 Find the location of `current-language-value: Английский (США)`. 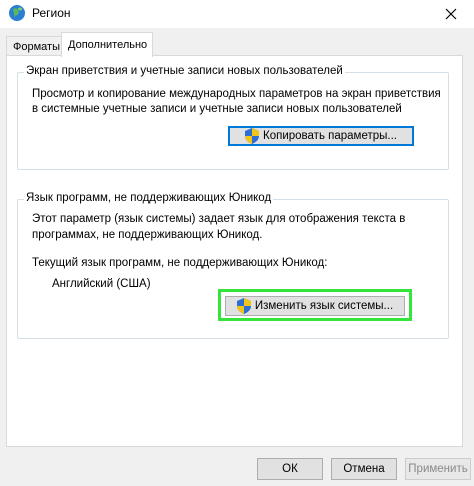

current-language-value: Английский (США) is located at coordinates (101, 284).